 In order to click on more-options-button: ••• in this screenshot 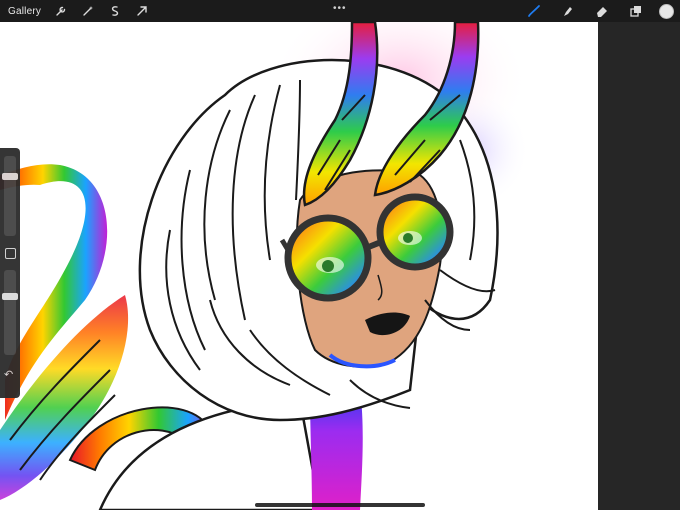, I will do `click(340, 8)`.